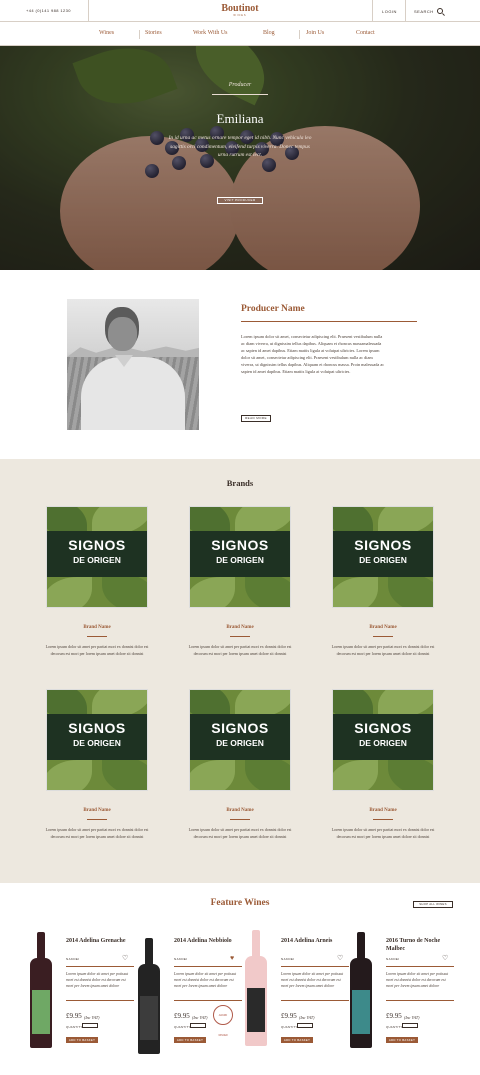 The width and height of the screenshot is (480, 1075). Describe the element at coordinates (223, 1021) in the screenshot. I see `award-badge: AWARD WINNER` at that location.